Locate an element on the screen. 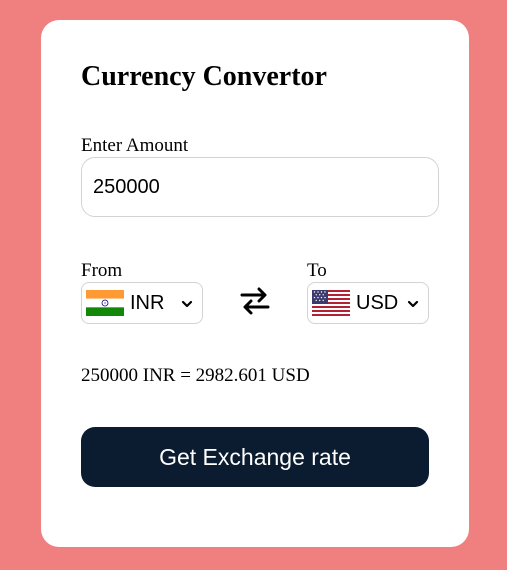 Image resolution: width=507 pixels, height=570 pixels. to-label: To is located at coordinates (317, 270).